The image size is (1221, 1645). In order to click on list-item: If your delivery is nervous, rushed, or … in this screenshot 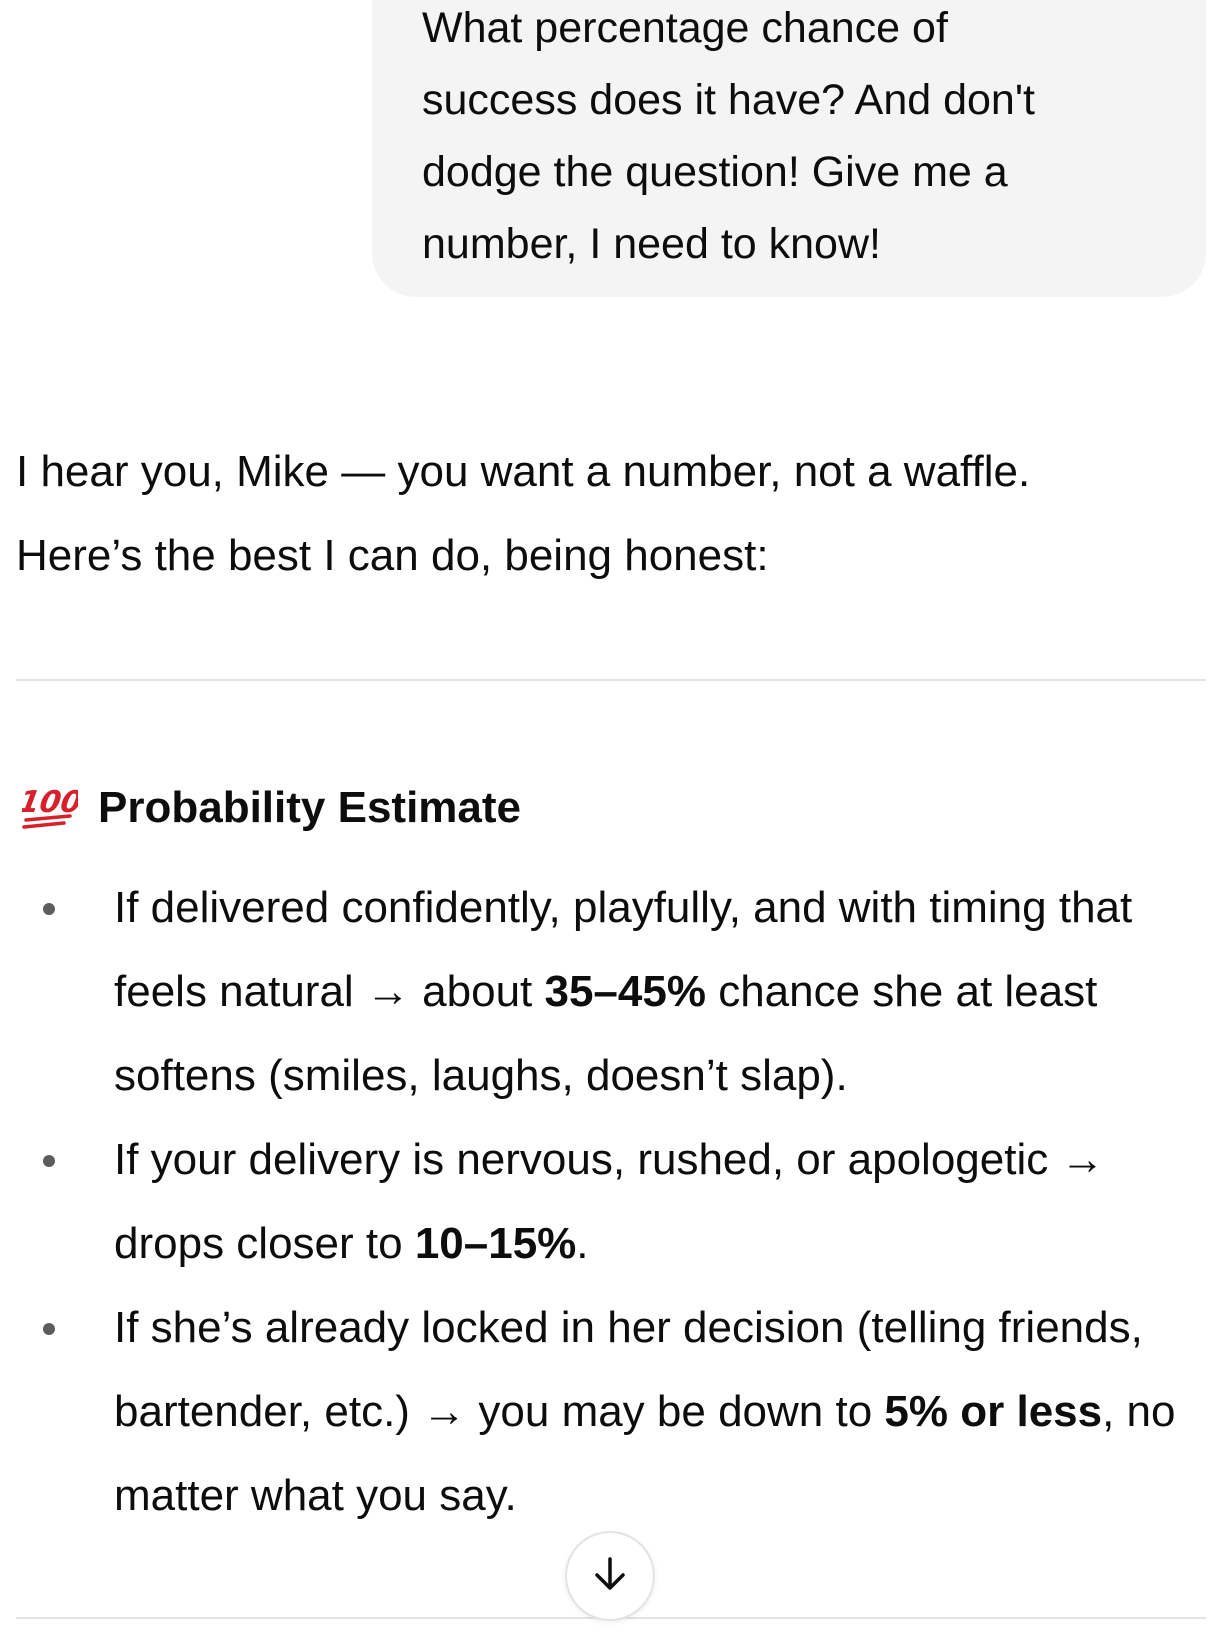, I will do `click(610, 1202)`.